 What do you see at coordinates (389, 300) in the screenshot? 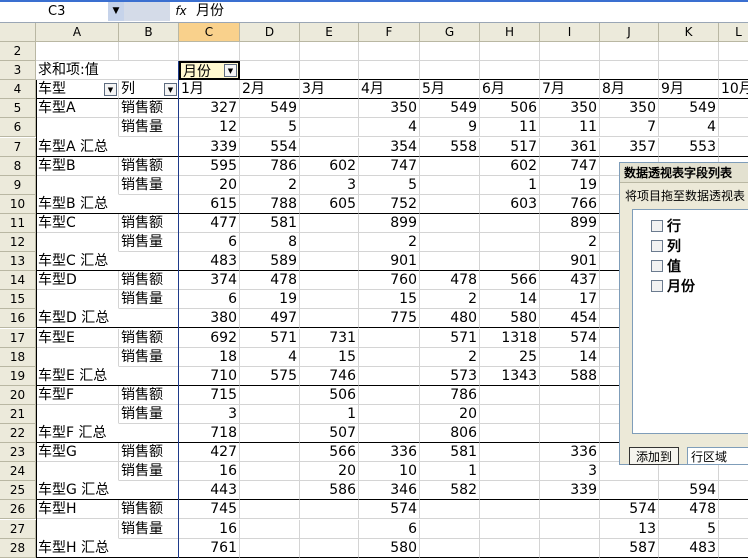
I see `value-cell: 15` at bounding box center [389, 300].